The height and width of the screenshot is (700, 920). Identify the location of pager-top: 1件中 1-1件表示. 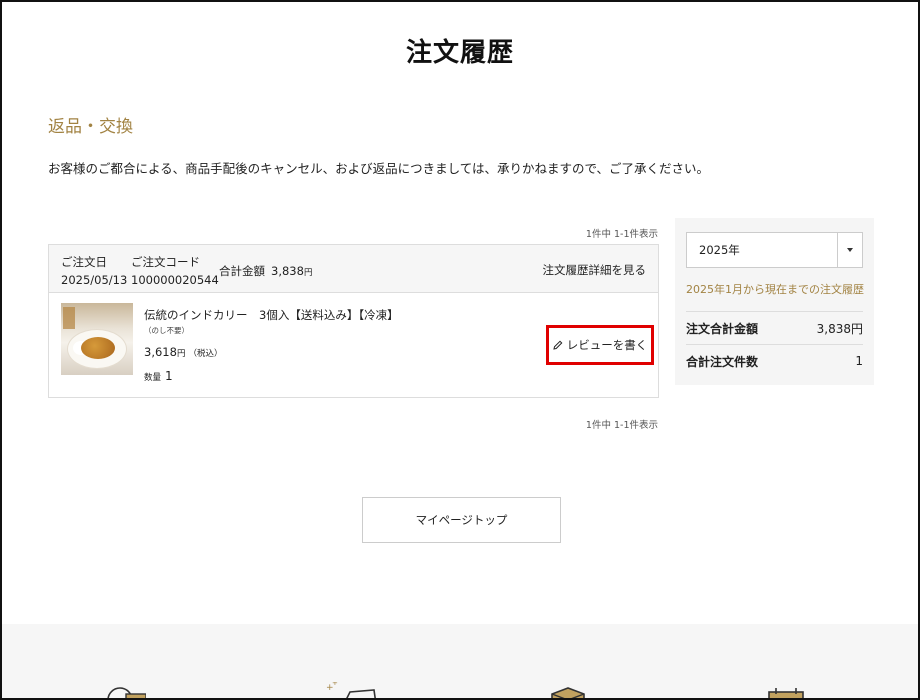
(621, 234).